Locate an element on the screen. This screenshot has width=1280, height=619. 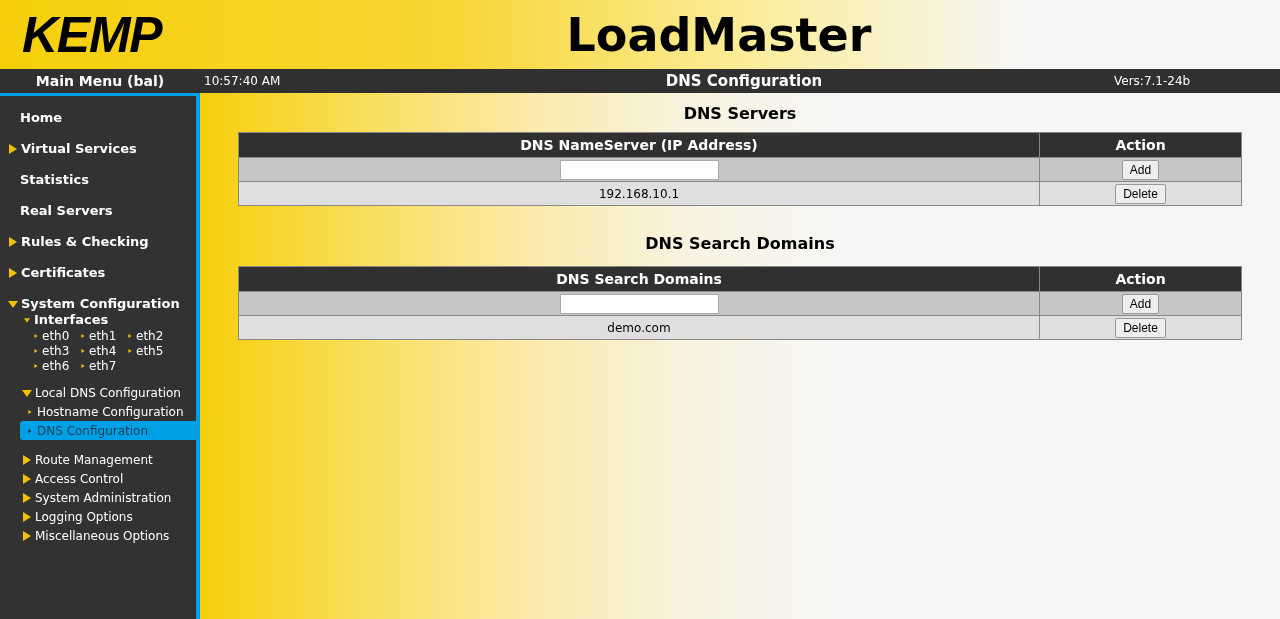
kemp-logo: KEMP is located at coordinates (92, 34).